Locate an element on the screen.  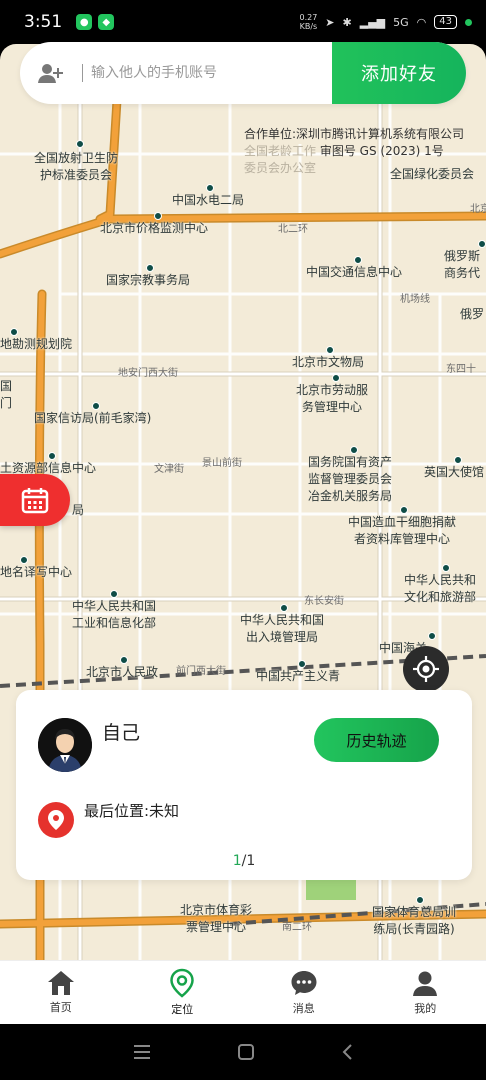
calendar-button is located at coordinates (35, 500).